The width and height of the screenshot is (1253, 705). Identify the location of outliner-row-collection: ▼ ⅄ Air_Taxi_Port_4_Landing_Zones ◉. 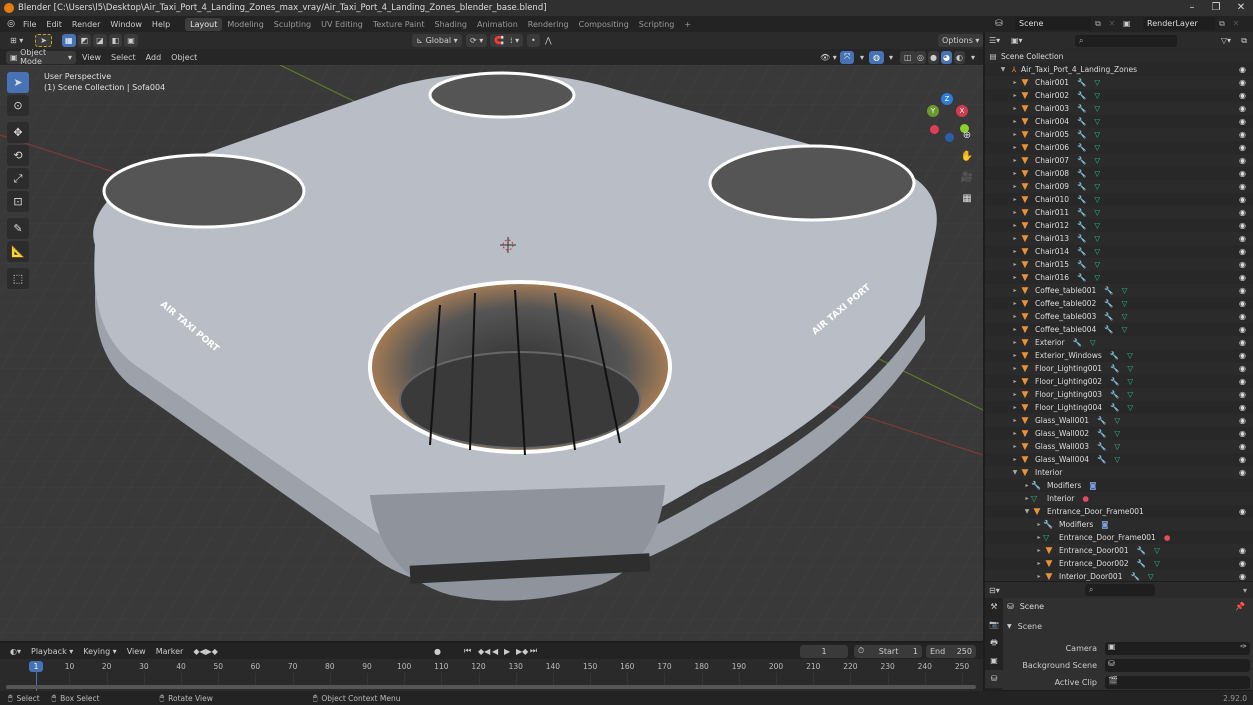
(1119, 69).